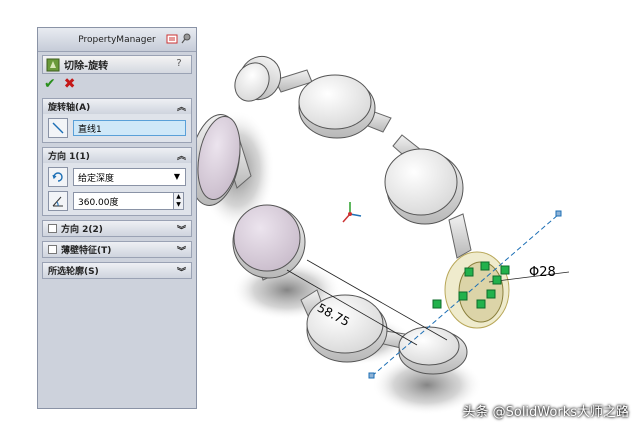 This screenshot has height=428, width=639. What do you see at coordinates (177, 176) in the screenshot?
I see `dropdown-arrow-icon: ▼` at bounding box center [177, 176].